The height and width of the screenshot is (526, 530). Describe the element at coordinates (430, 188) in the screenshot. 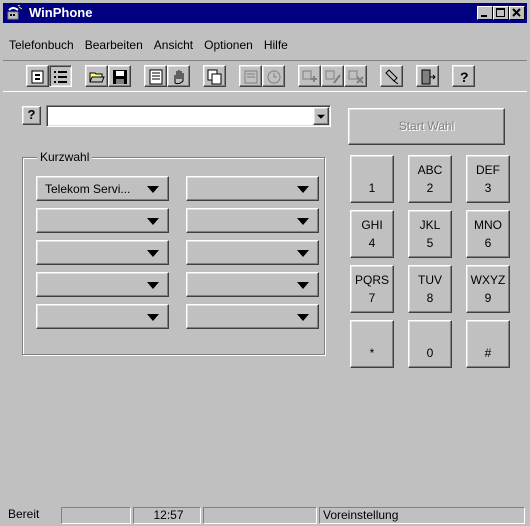

I see `keypad-digit: 2` at that location.